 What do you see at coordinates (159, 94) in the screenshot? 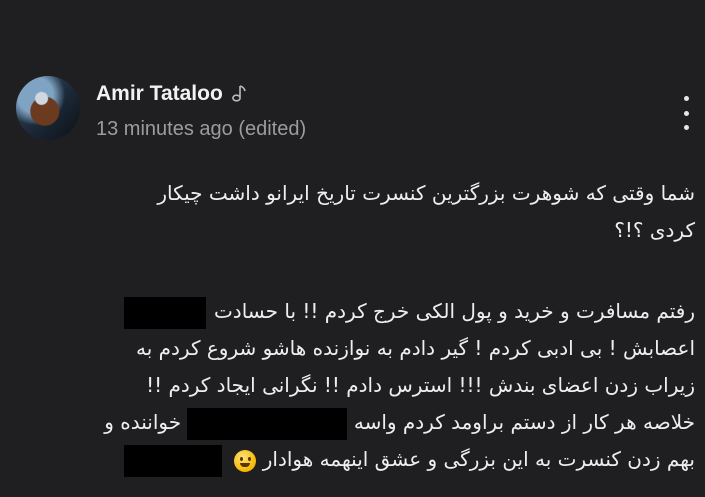
I see `author-name: Amir Tataloo` at bounding box center [159, 94].